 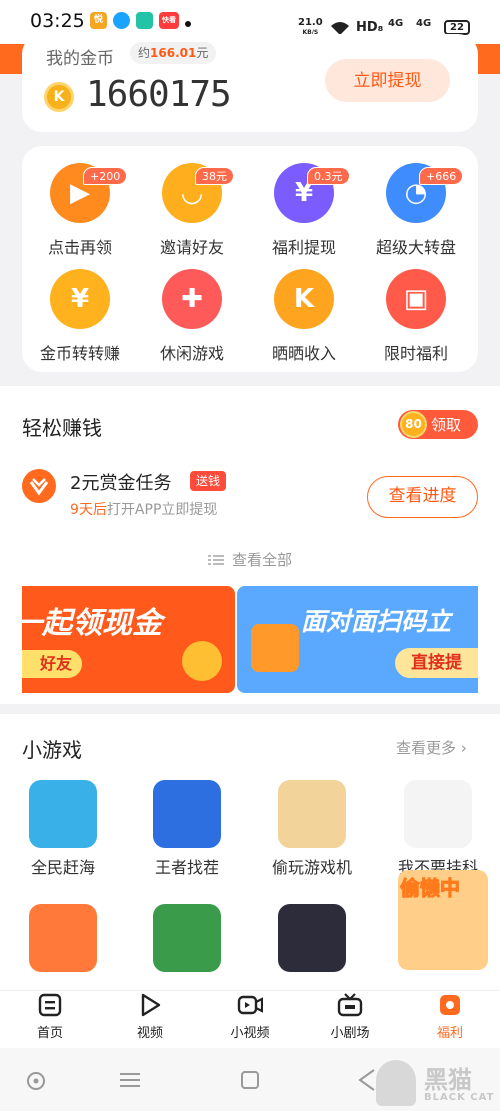 What do you see at coordinates (159, 94) in the screenshot?
I see `coin-amount: 1660175` at bounding box center [159, 94].